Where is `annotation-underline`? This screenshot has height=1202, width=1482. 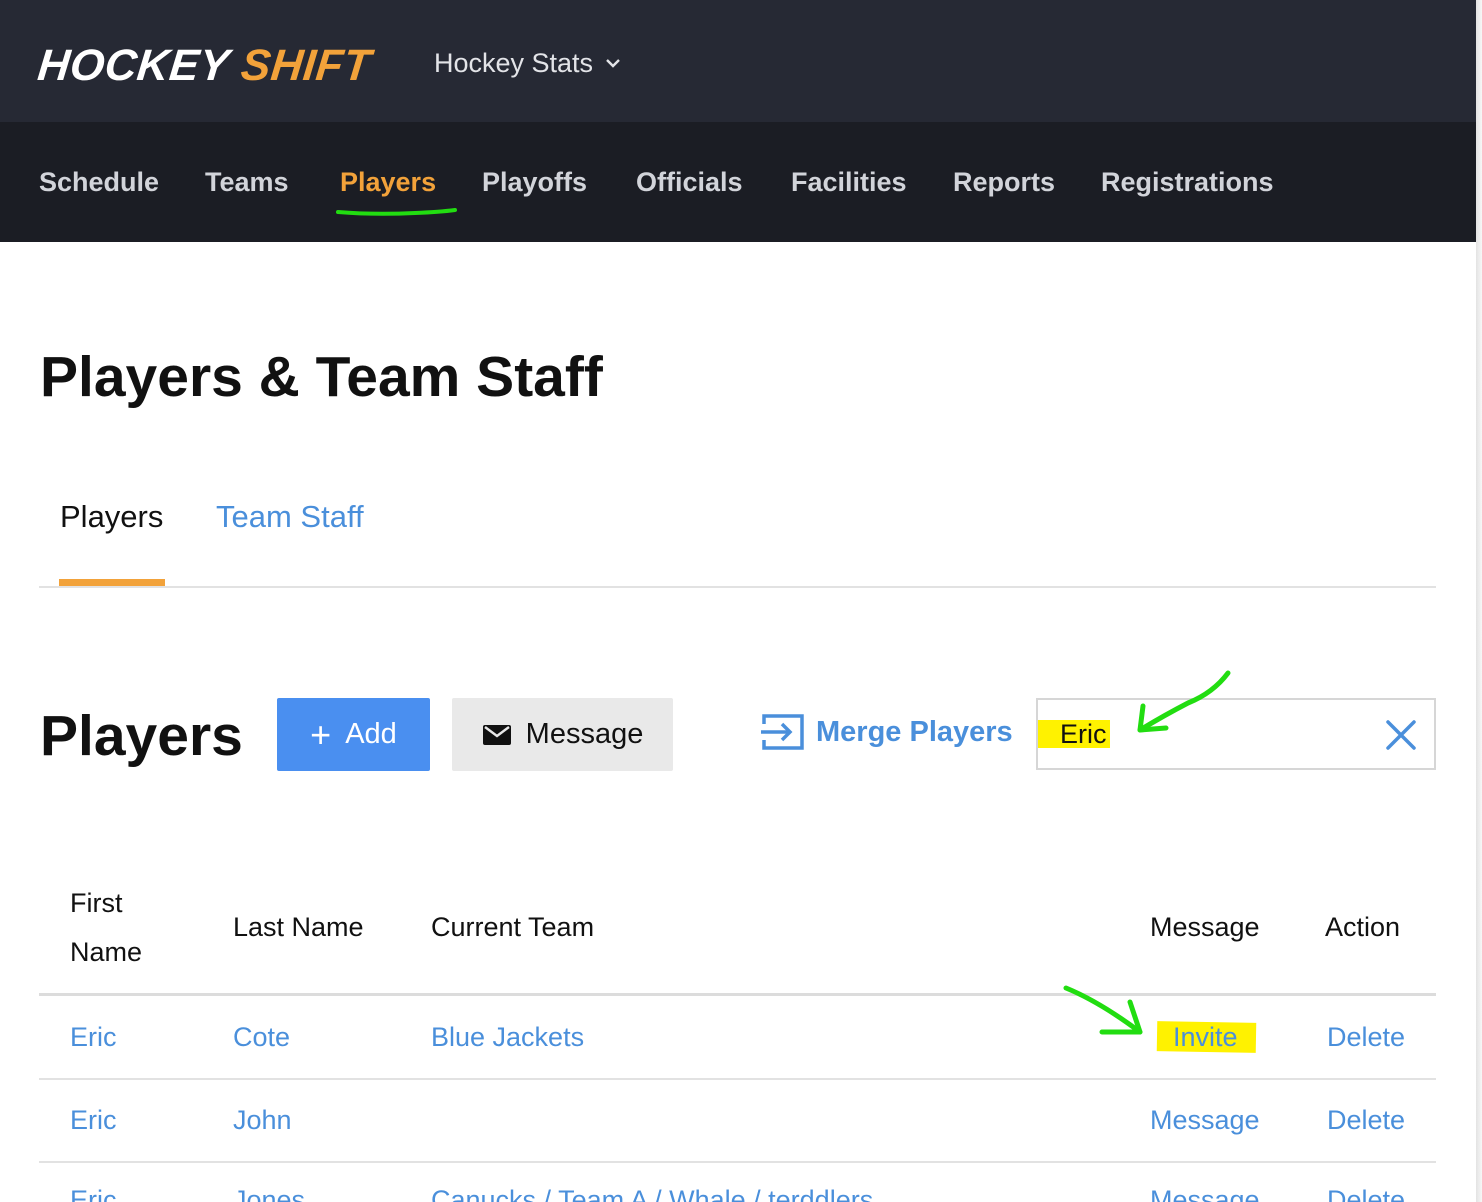 annotation-underline is located at coordinates (396, 212).